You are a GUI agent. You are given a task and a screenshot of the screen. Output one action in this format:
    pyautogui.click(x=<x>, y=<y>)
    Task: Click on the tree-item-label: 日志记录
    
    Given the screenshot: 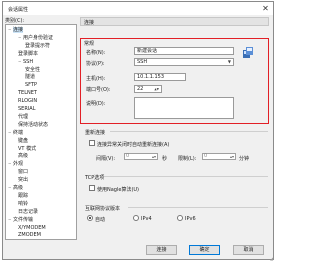 What is the action you would take?
    pyautogui.click(x=28, y=211)
    